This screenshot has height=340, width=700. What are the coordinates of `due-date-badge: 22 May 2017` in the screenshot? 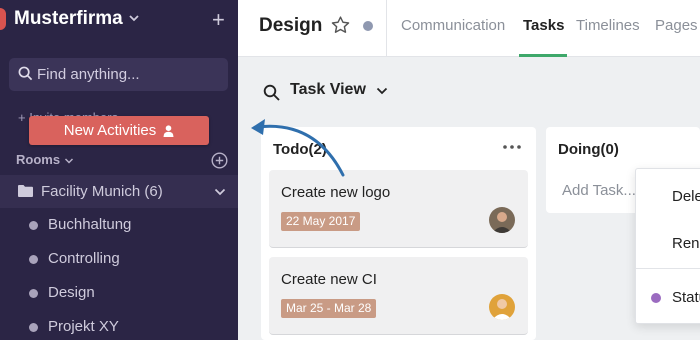 It's located at (321, 221).